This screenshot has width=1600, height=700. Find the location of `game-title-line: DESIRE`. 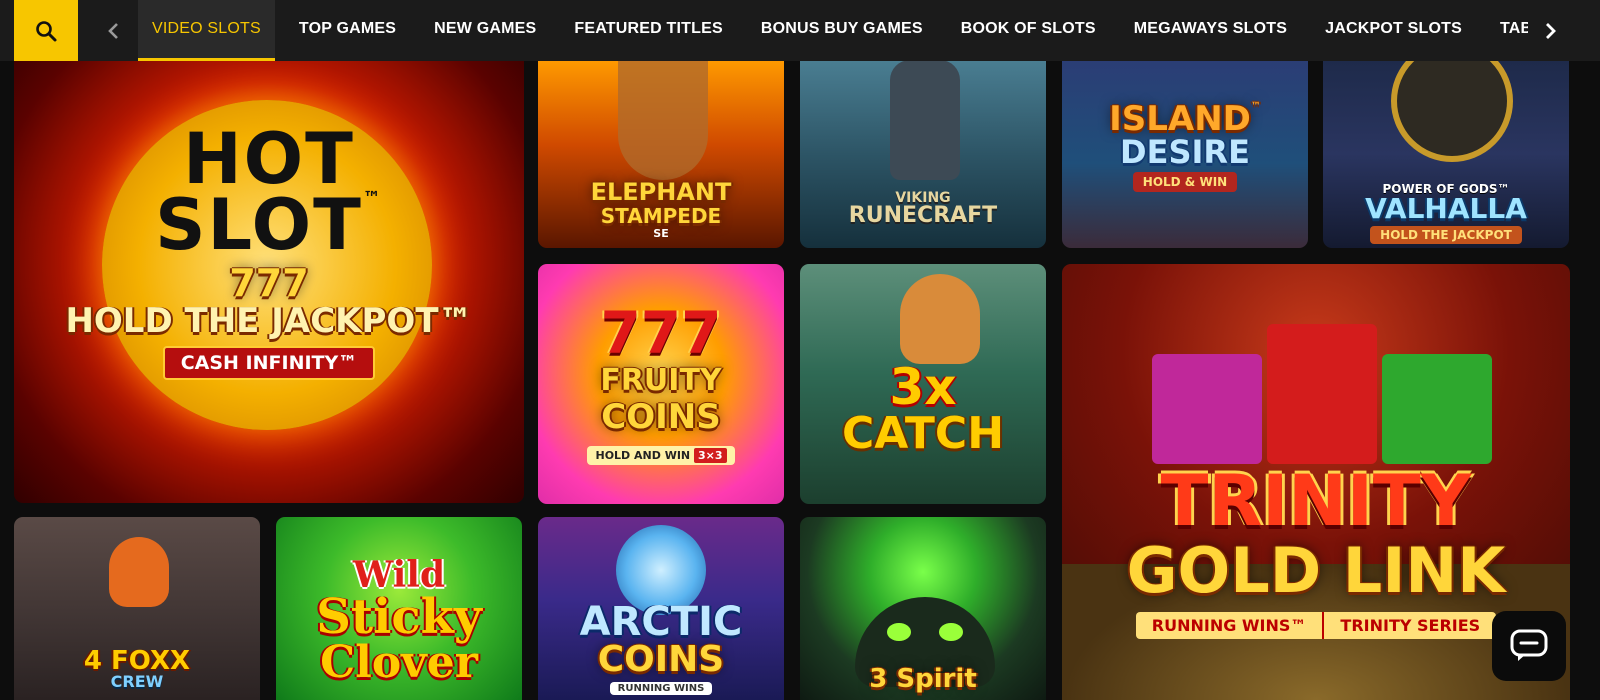

game-title-line: DESIRE is located at coordinates (1185, 152).